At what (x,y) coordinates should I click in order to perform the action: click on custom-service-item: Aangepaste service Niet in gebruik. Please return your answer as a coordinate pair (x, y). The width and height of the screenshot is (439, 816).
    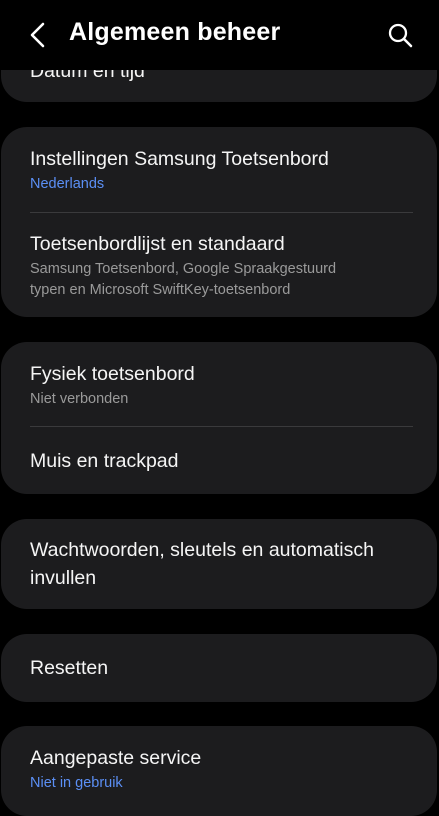
    Looking at the image, I should click on (221, 769).